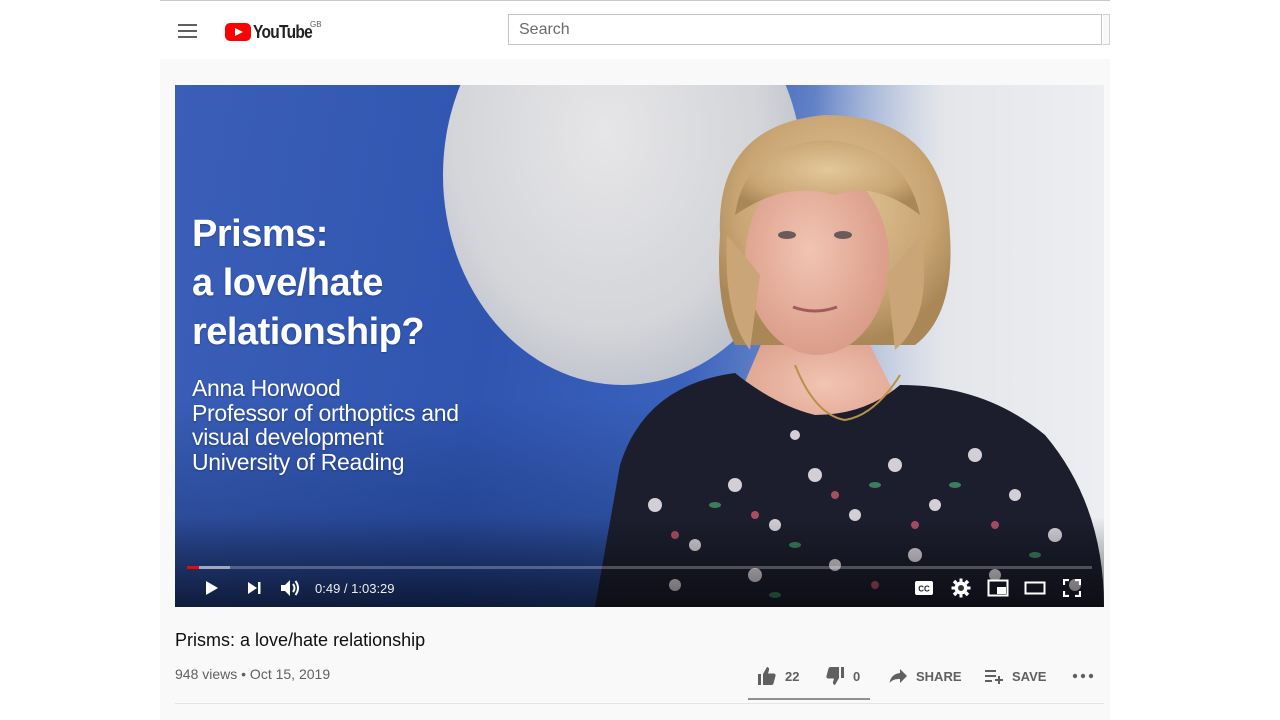 This screenshot has width=1280, height=720. Describe the element at coordinates (308, 332) in the screenshot. I see `overlay-title-line: relationship?` at that location.